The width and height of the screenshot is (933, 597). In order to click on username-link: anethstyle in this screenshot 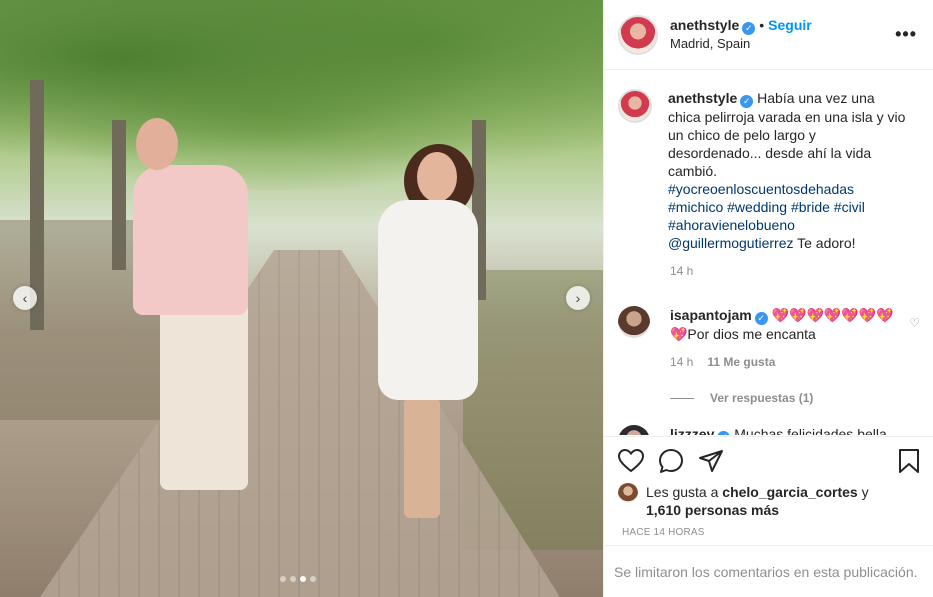, I will do `click(704, 25)`.